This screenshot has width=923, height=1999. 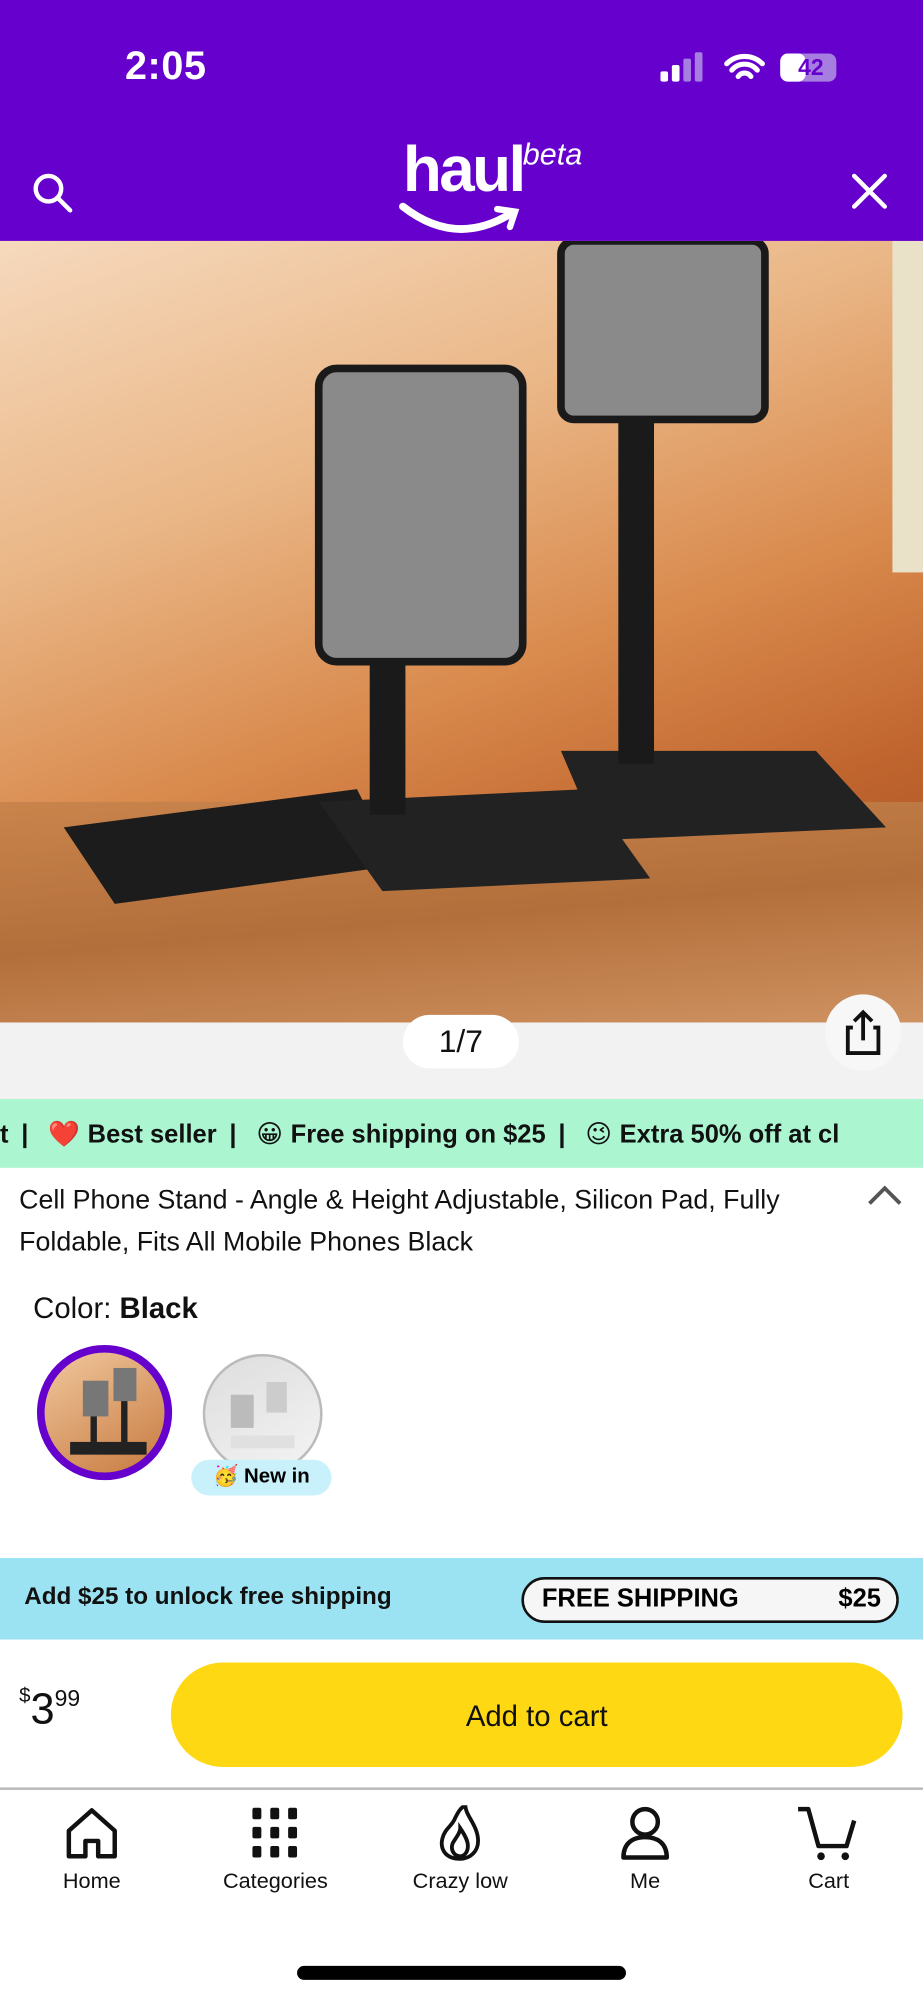 I want to click on battery-level: 42, so click(x=811, y=67).